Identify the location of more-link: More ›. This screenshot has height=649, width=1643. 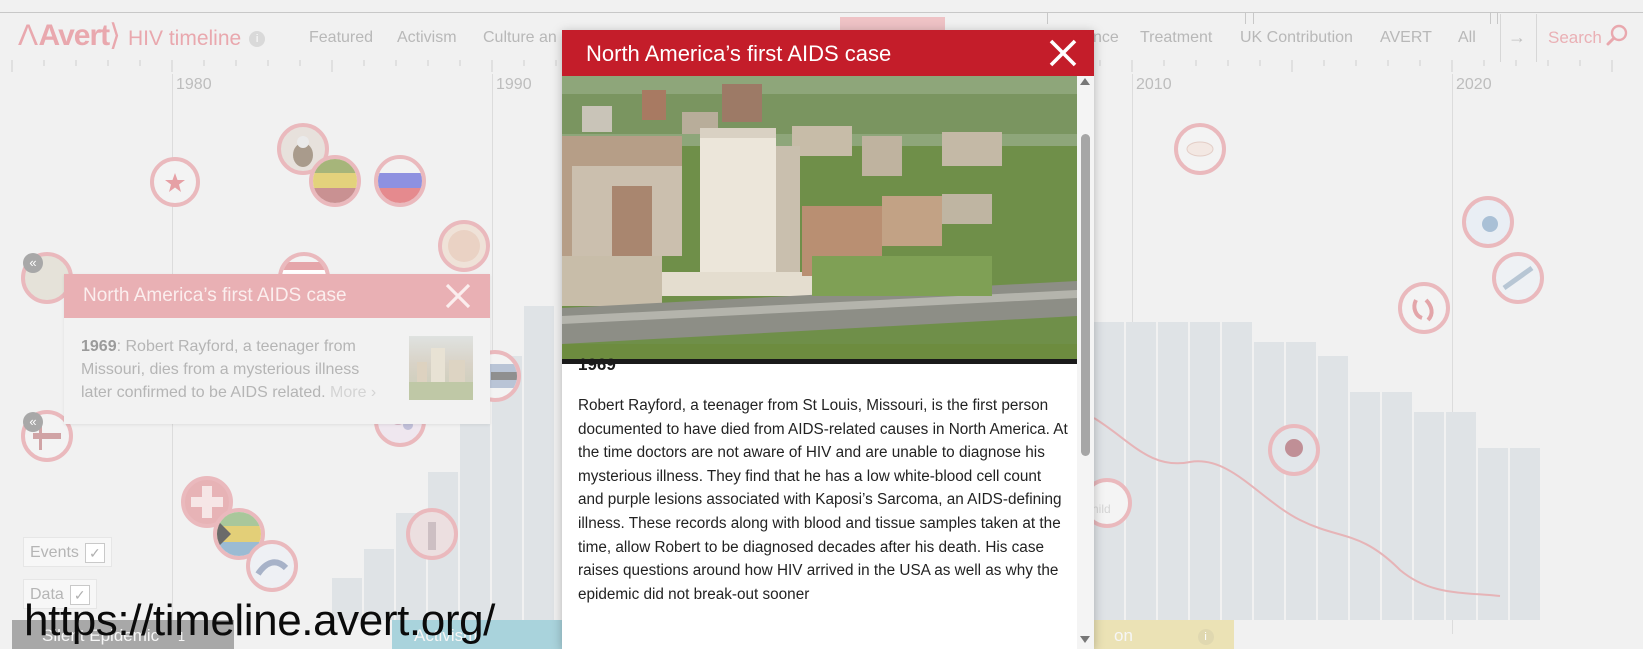
(353, 392).